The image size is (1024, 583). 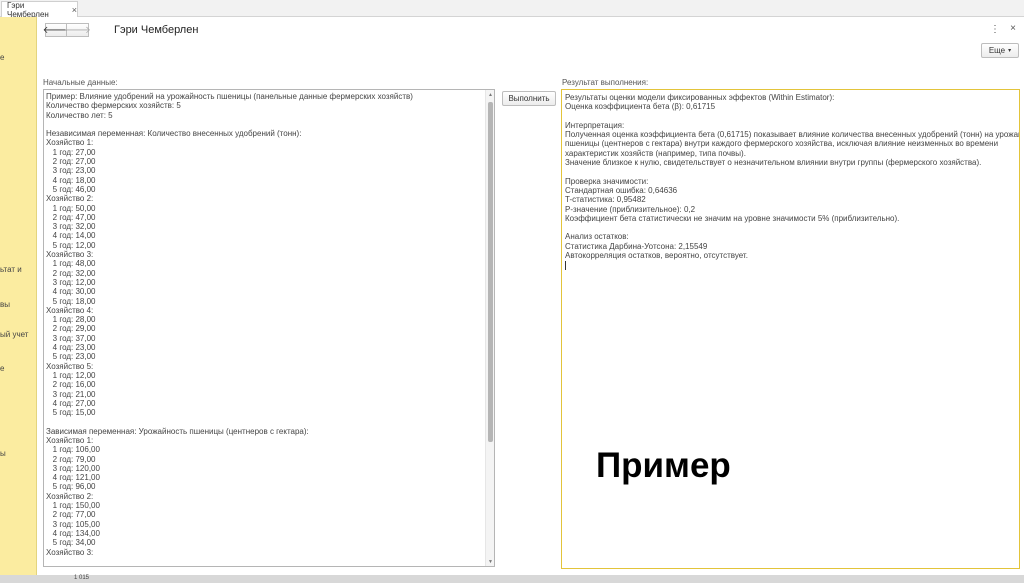 I want to click on result-line: T-статистика: 0,95482, so click(x=605, y=200).